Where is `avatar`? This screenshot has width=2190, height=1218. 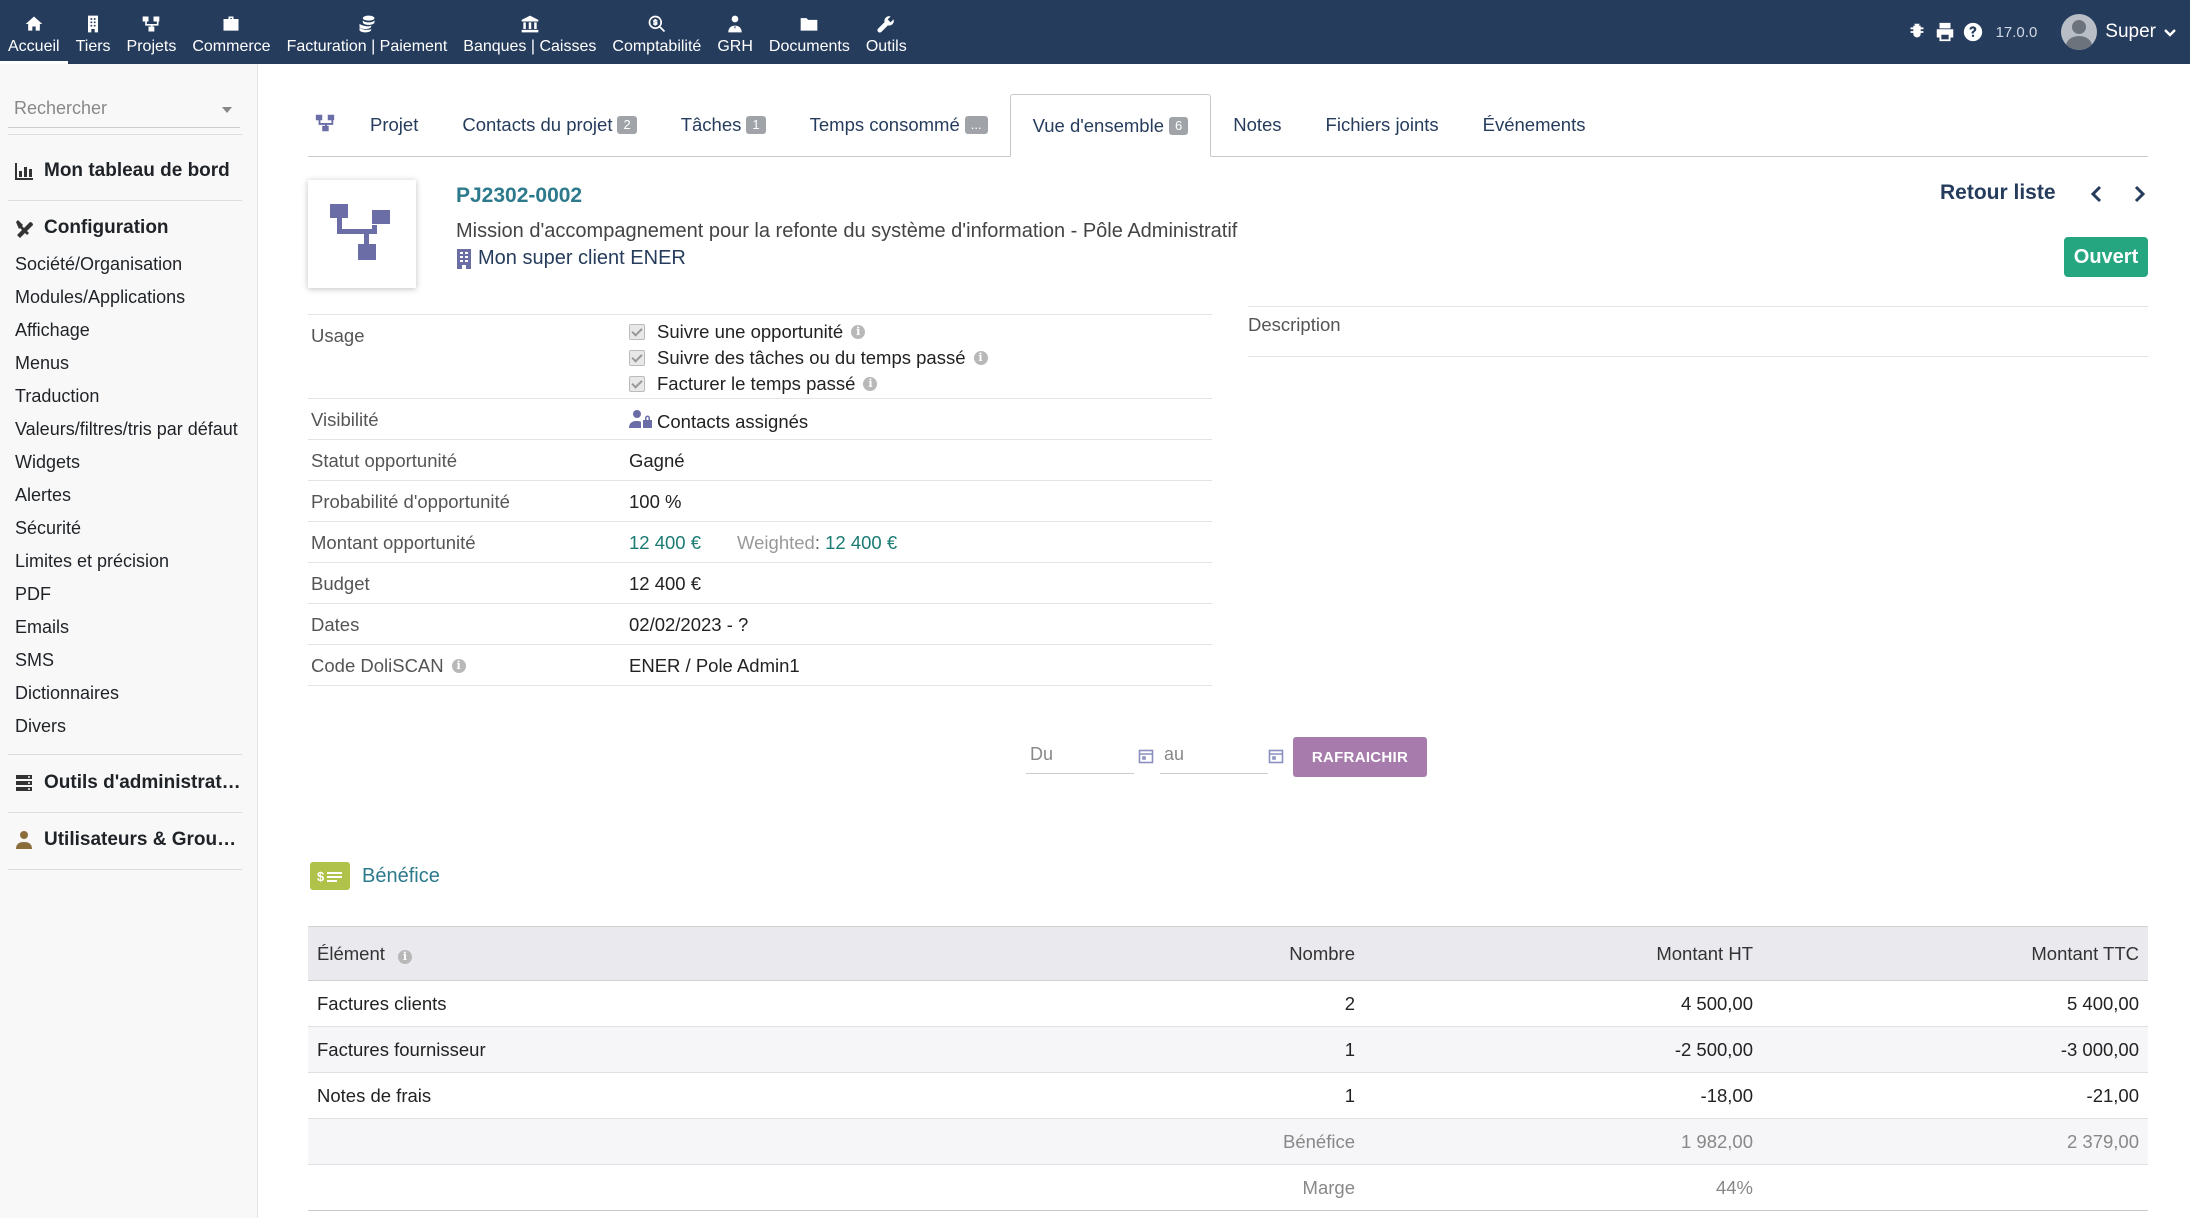
avatar is located at coordinates (2079, 32).